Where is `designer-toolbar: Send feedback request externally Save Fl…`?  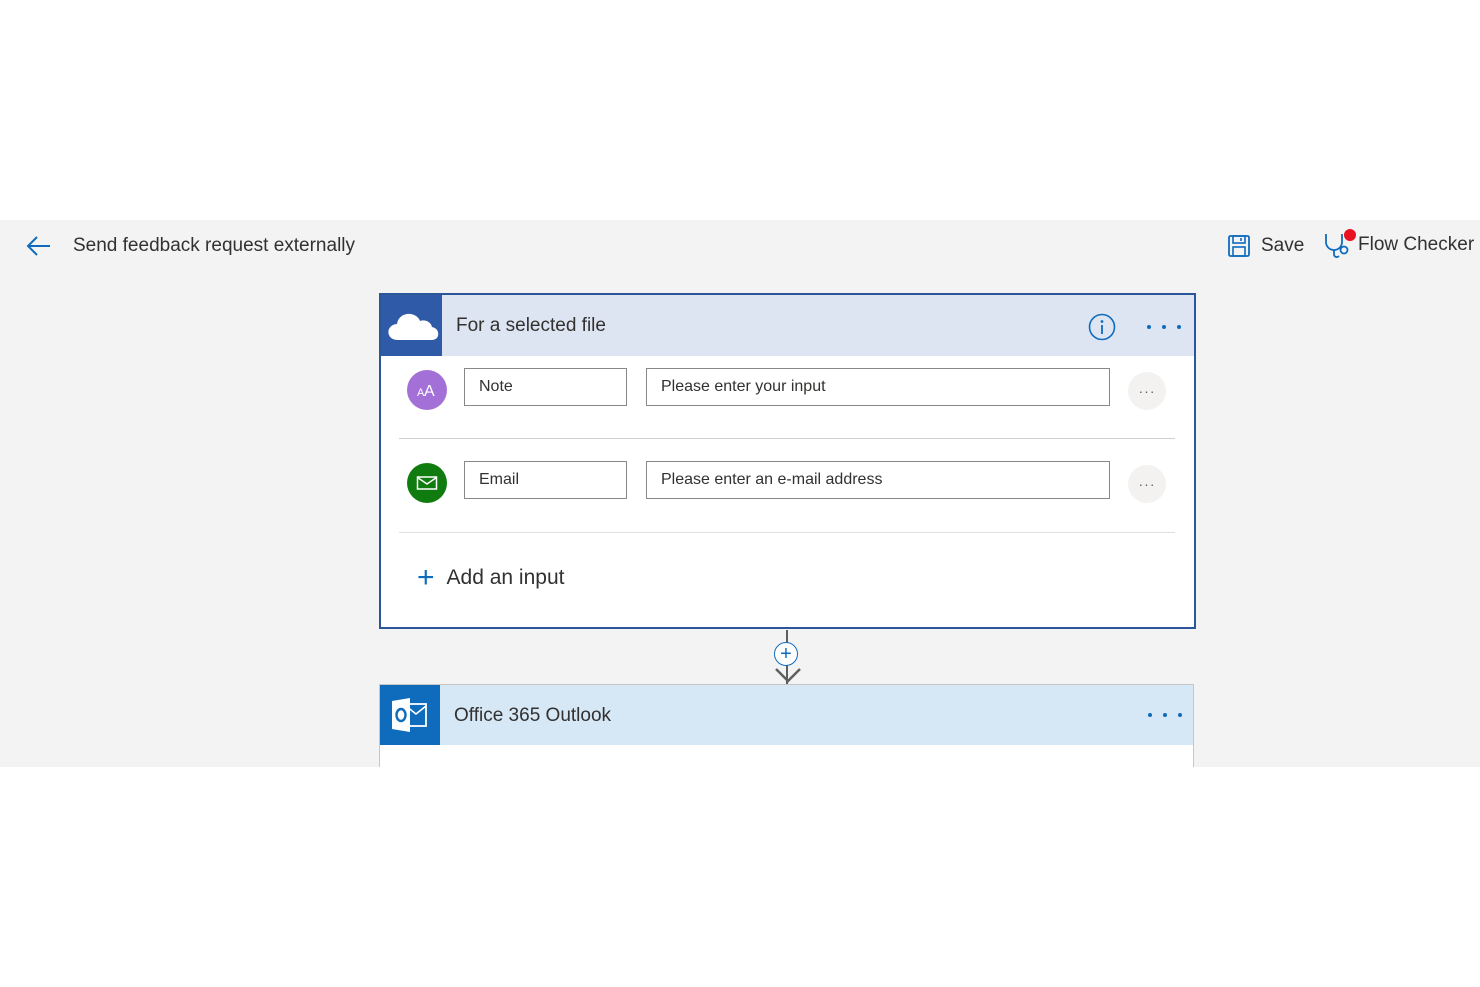 designer-toolbar: Send feedback request externally Save Fl… is located at coordinates (740, 246).